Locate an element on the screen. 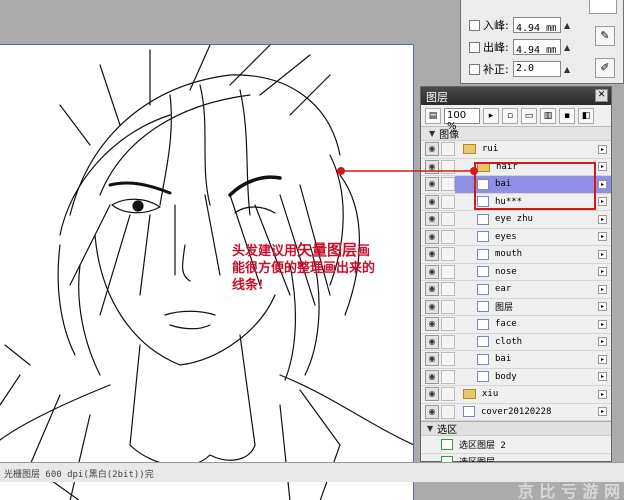 This screenshot has height=500, width=624. zoom-arrow-icon: ▸ is located at coordinates (491, 115).